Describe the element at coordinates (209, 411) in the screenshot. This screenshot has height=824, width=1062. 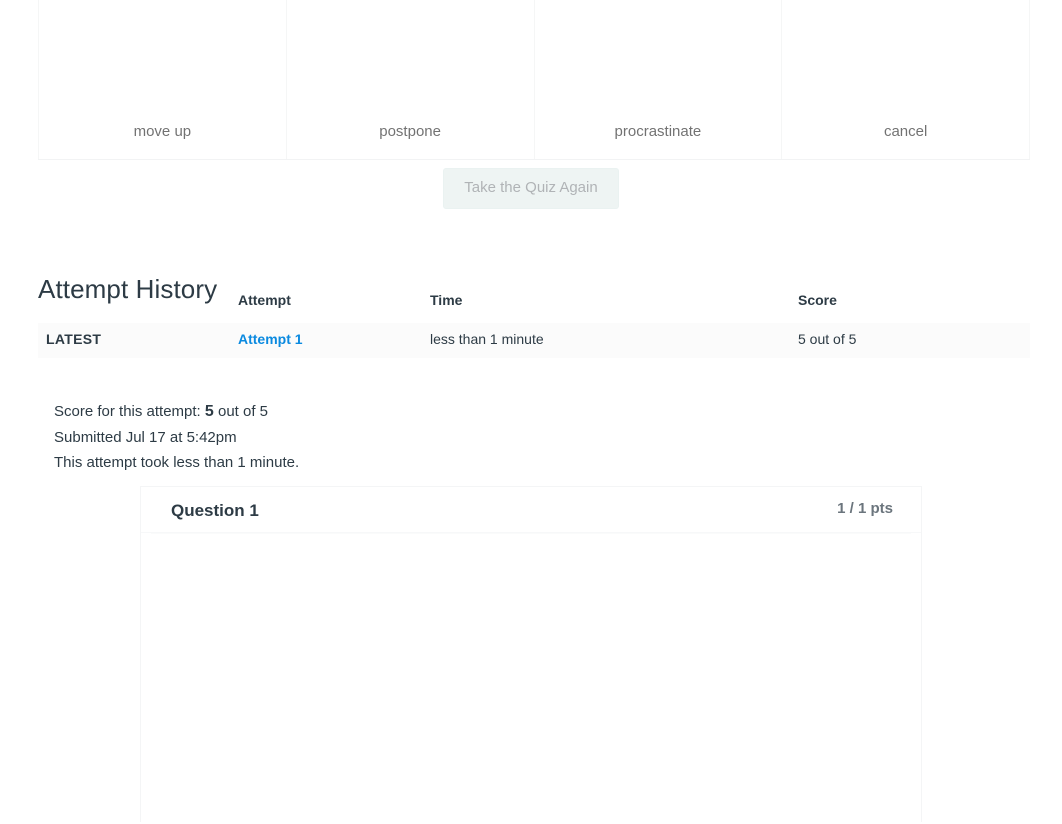
I see `score-value: 5` at that location.